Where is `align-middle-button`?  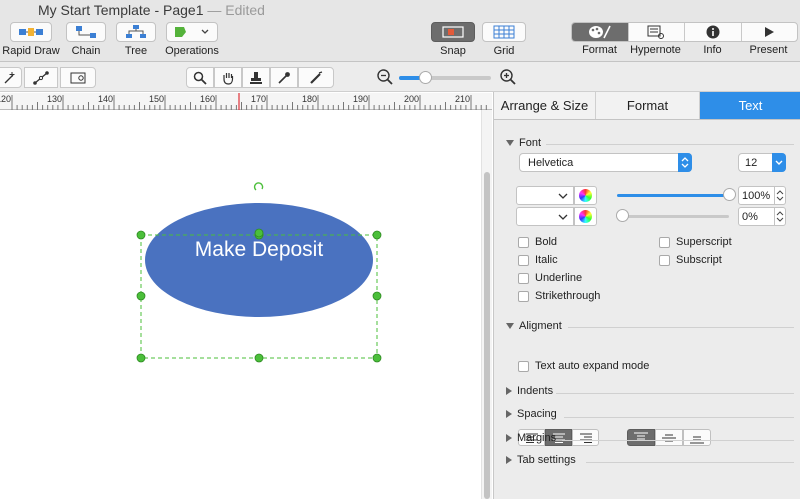
align-middle-button is located at coordinates (669, 437).